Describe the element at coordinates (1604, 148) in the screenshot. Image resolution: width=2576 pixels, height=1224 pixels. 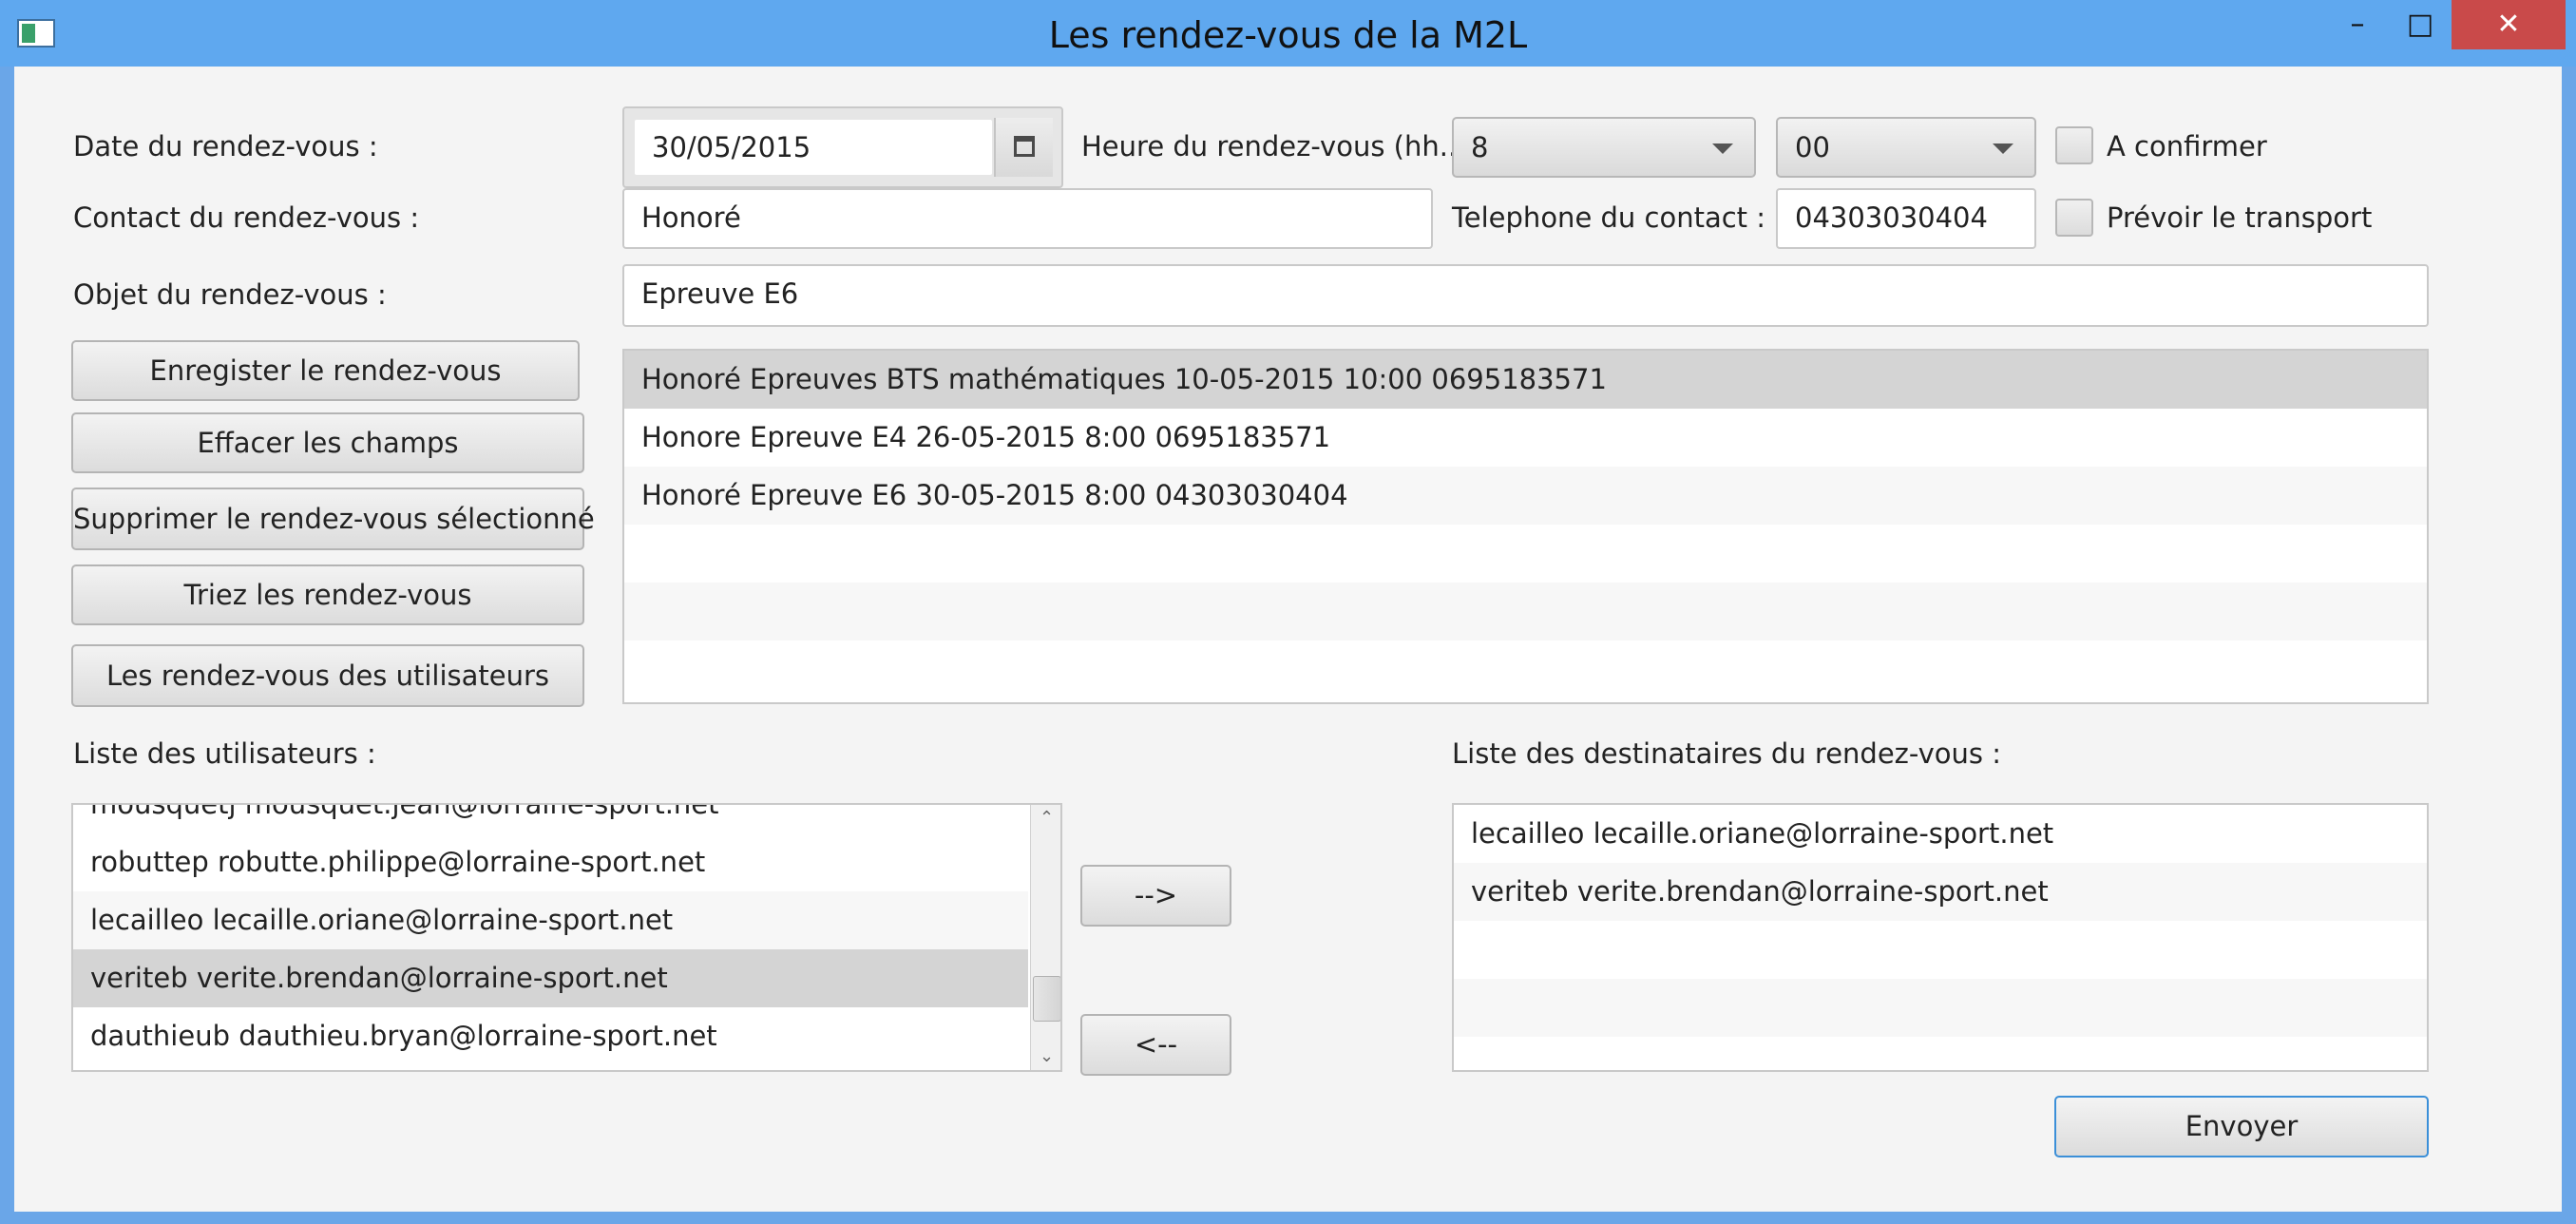
I see `hour-select: 8` at that location.